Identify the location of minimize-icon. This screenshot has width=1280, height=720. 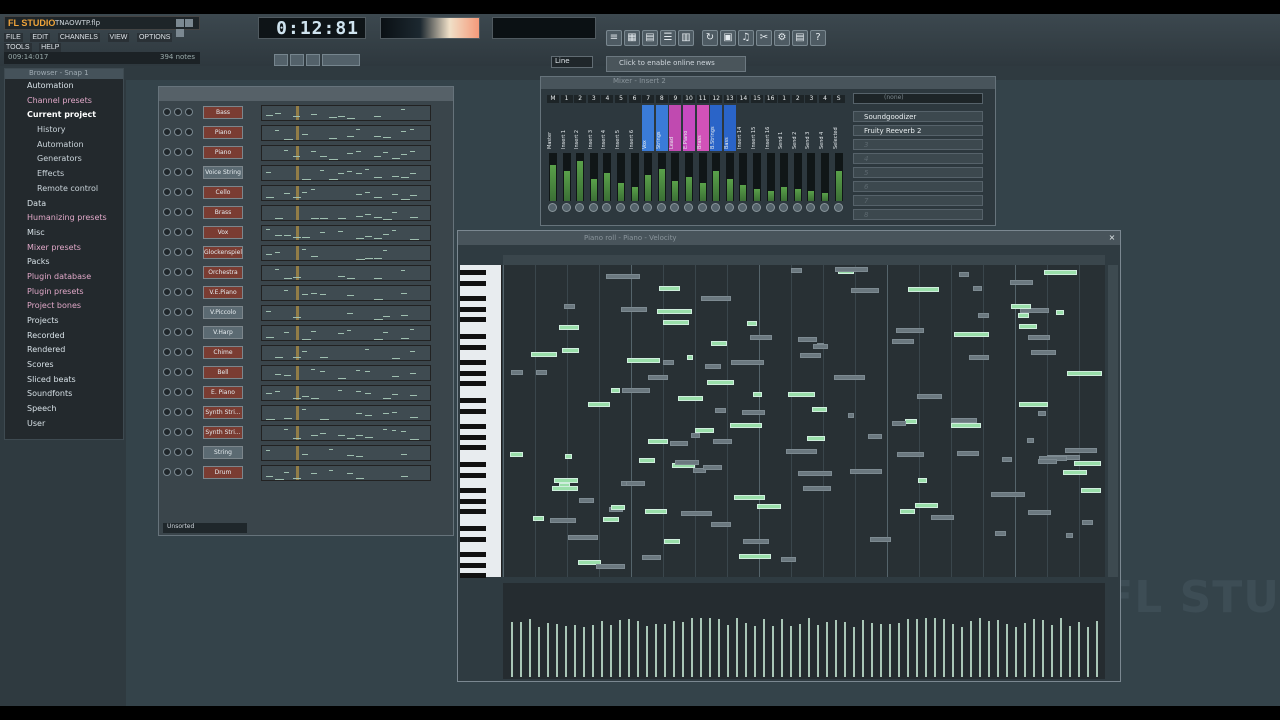
(180, 23).